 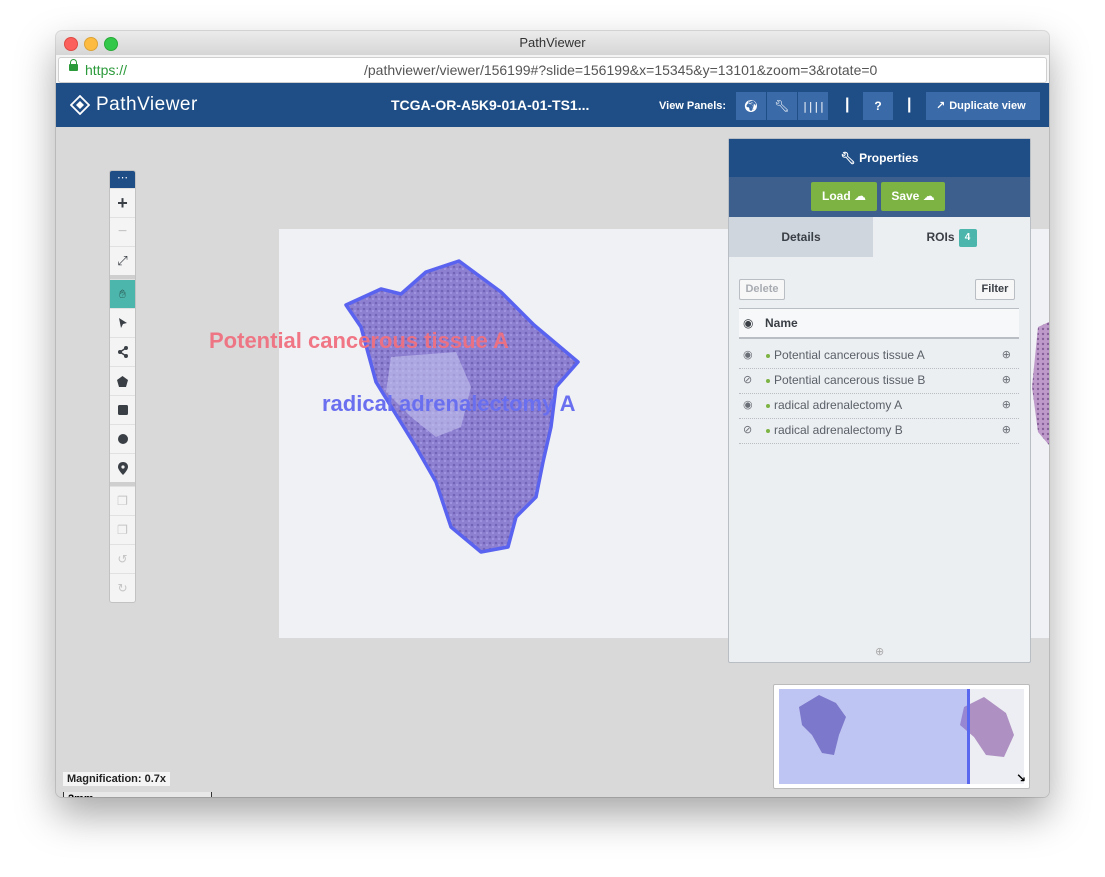 I want to click on roi-name: radical adrenalectomy A, so click(x=838, y=405).